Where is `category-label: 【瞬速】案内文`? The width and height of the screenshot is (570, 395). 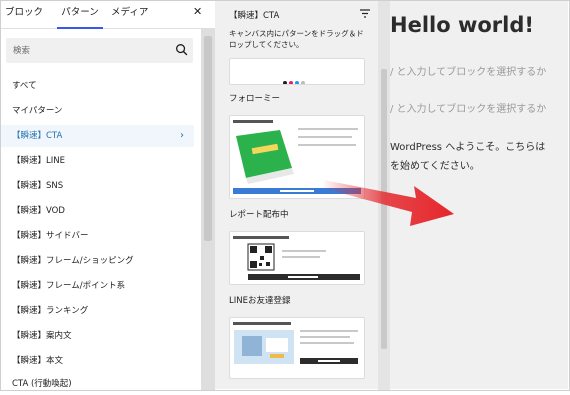 category-label: 【瞬速】案内文 is located at coordinates (42, 336).